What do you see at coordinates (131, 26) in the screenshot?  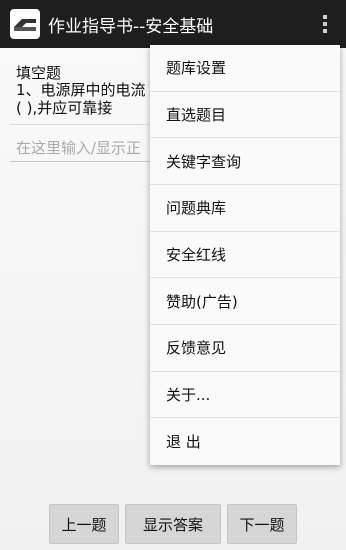 I see `app-title: 作业指导书--安全基础` at bounding box center [131, 26].